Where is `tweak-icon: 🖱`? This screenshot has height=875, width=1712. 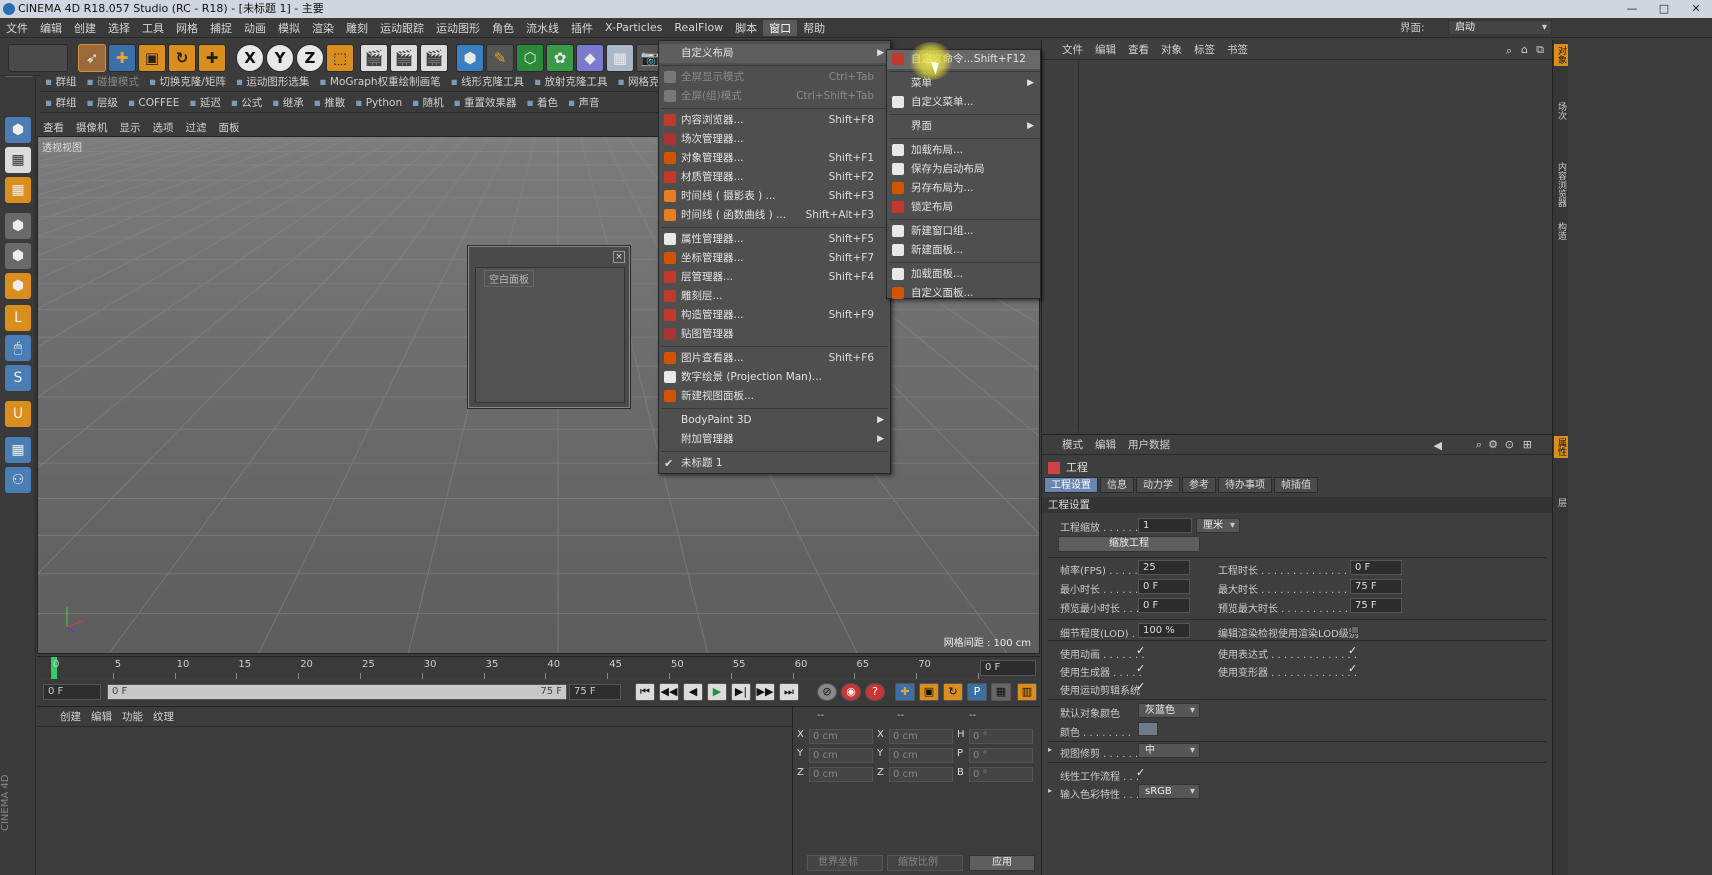 tweak-icon: 🖱 is located at coordinates (18, 348).